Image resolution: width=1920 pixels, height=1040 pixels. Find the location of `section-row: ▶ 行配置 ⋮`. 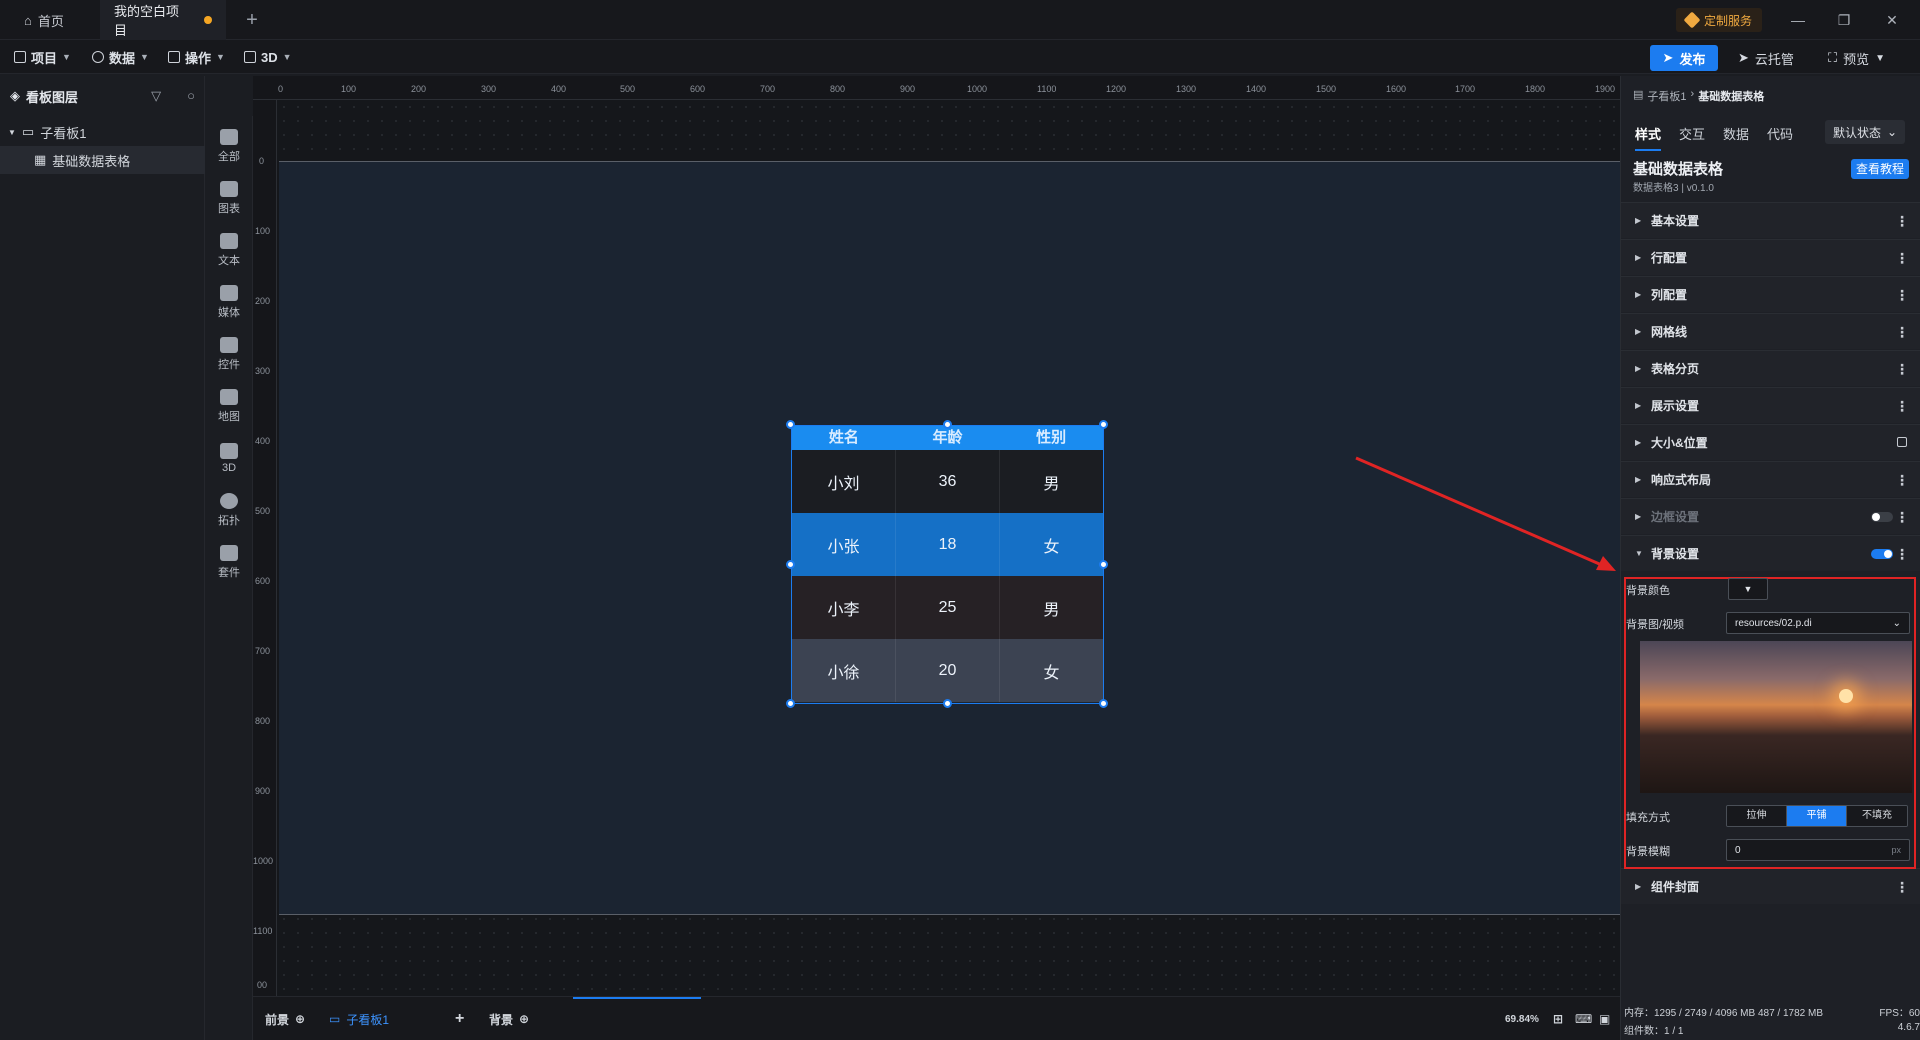

section-row: ▶ 行配置 ⋮ is located at coordinates (1770, 257).